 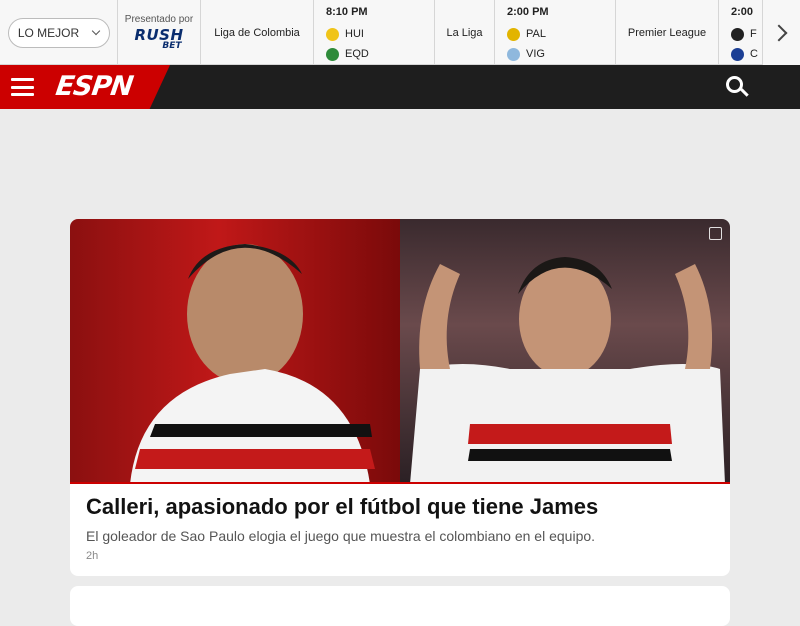 I want to click on next-story-card, so click(x=400, y=606).